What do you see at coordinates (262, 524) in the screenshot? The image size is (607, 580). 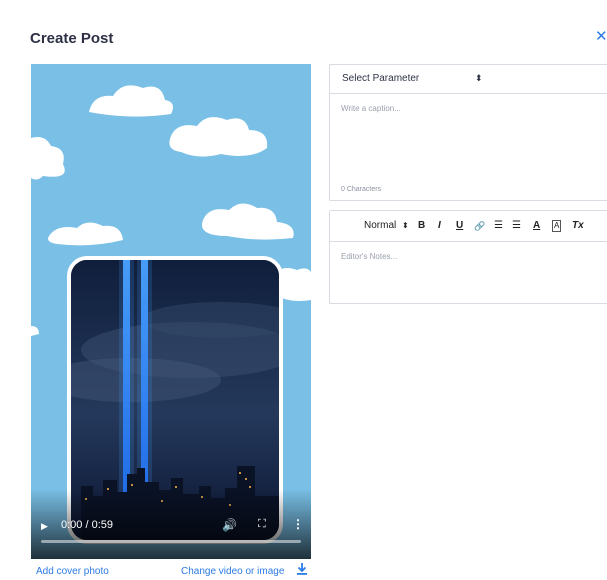 I see `fullscreen-icon: ⛶` at bounding box center [262, 524].